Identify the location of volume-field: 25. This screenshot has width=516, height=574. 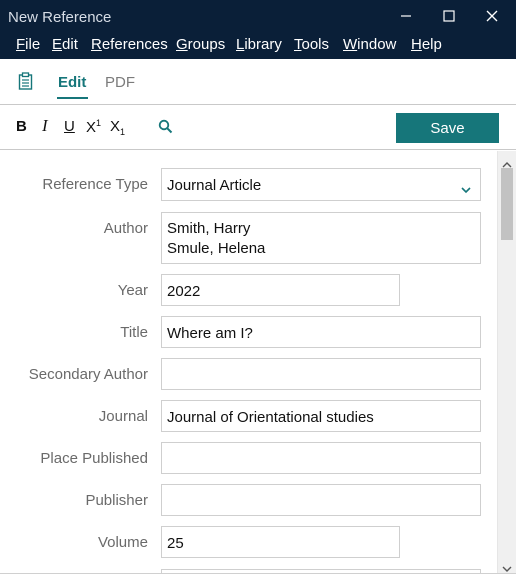
(280, 542).